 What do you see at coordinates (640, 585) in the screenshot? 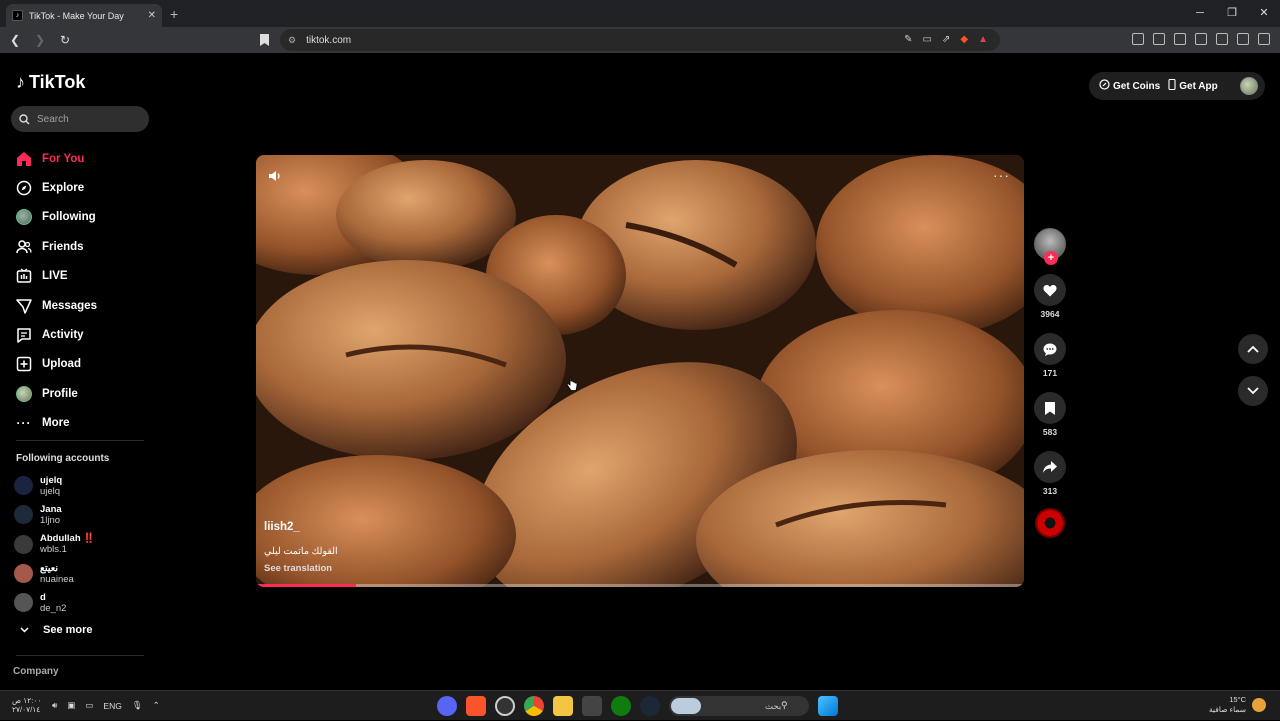
I see `video-progress-bar` at bounding box center [640, 585].